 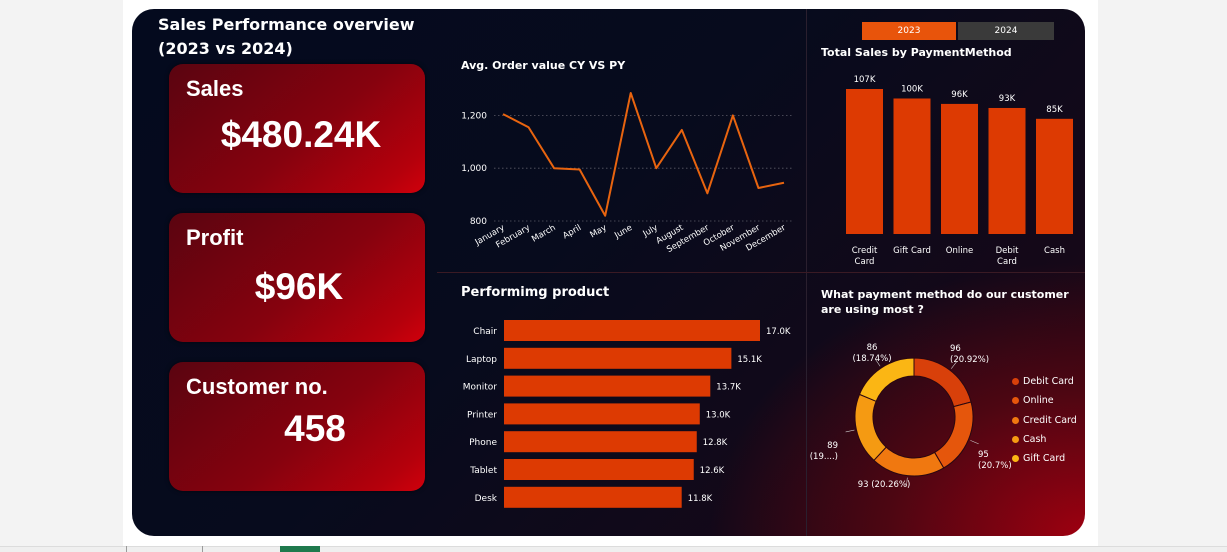 What do you see at coordinates (1038, 401) in the screenshot?
I see `legend-label: Online` at bounding box center [1038, 401].